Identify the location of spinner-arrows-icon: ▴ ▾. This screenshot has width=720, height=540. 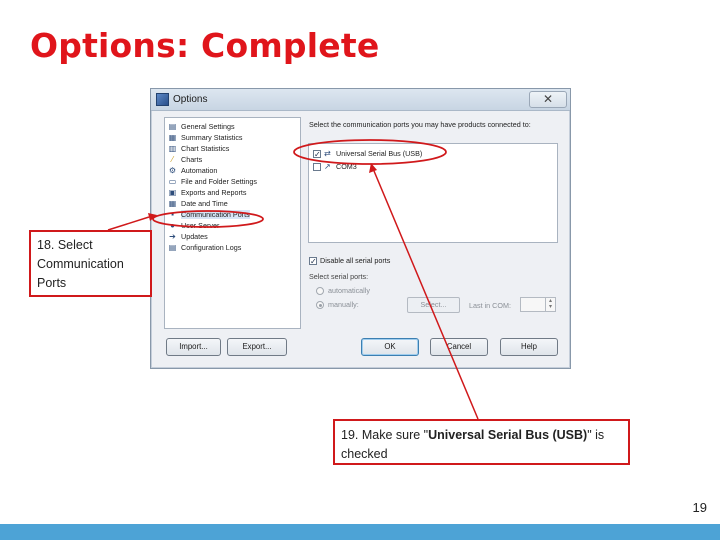
(550, 304).